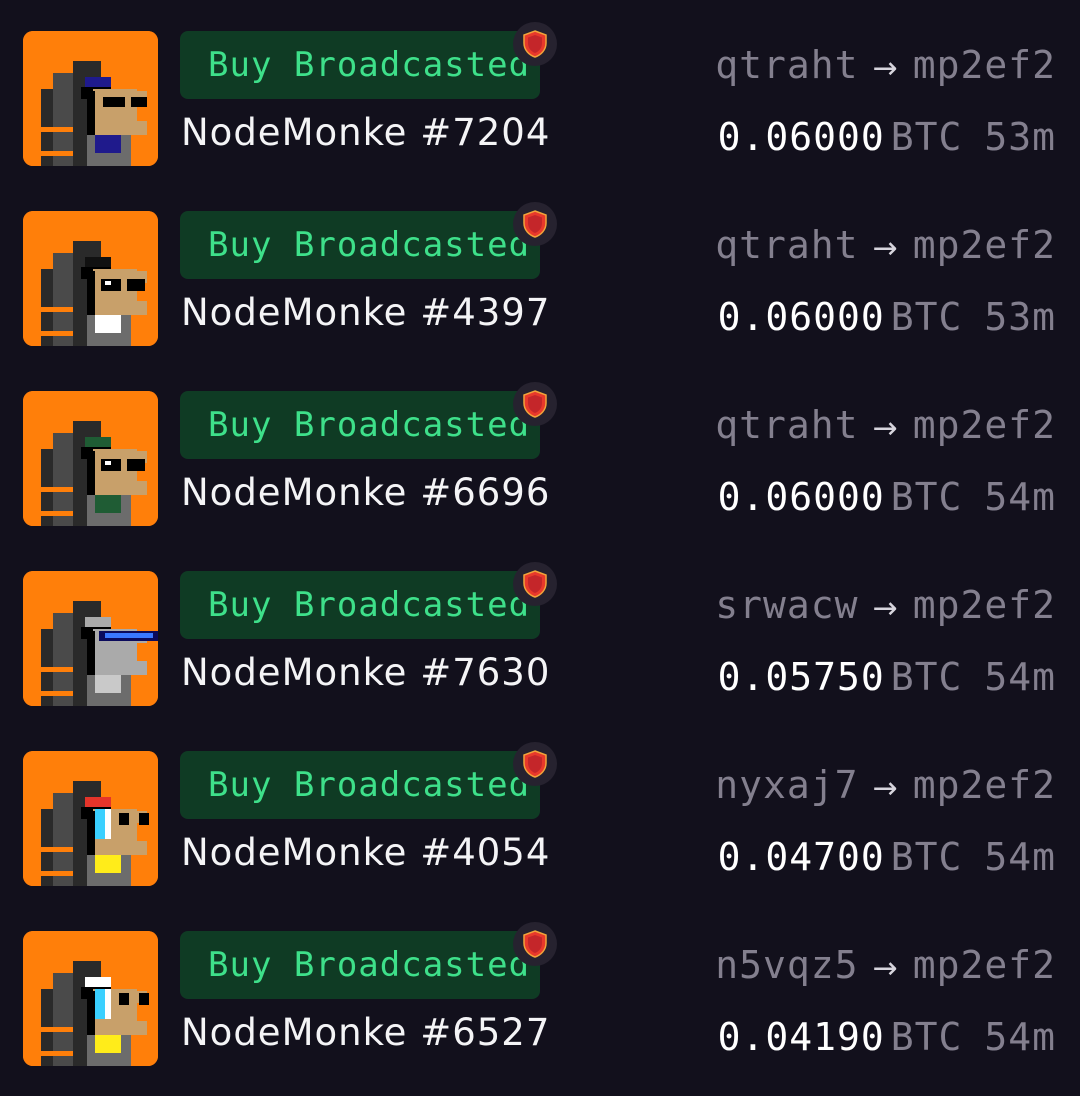 The image size is (1080, 1096). What do you see at coordinates (801, 1037) in the screenshot?
I see `price-amount: 0.04190` at bounding box center [801, 1037].